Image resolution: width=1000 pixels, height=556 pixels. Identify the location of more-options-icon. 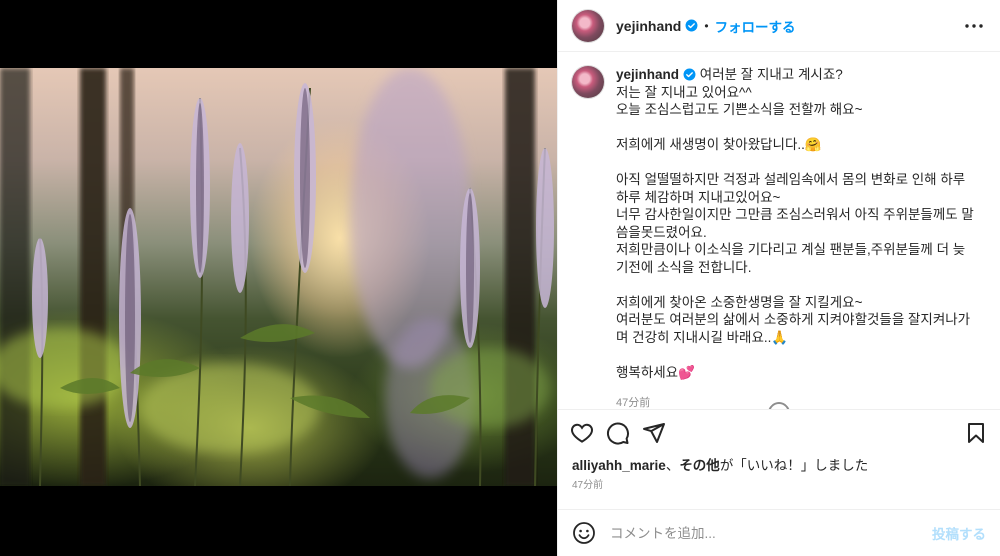
(974, 26).